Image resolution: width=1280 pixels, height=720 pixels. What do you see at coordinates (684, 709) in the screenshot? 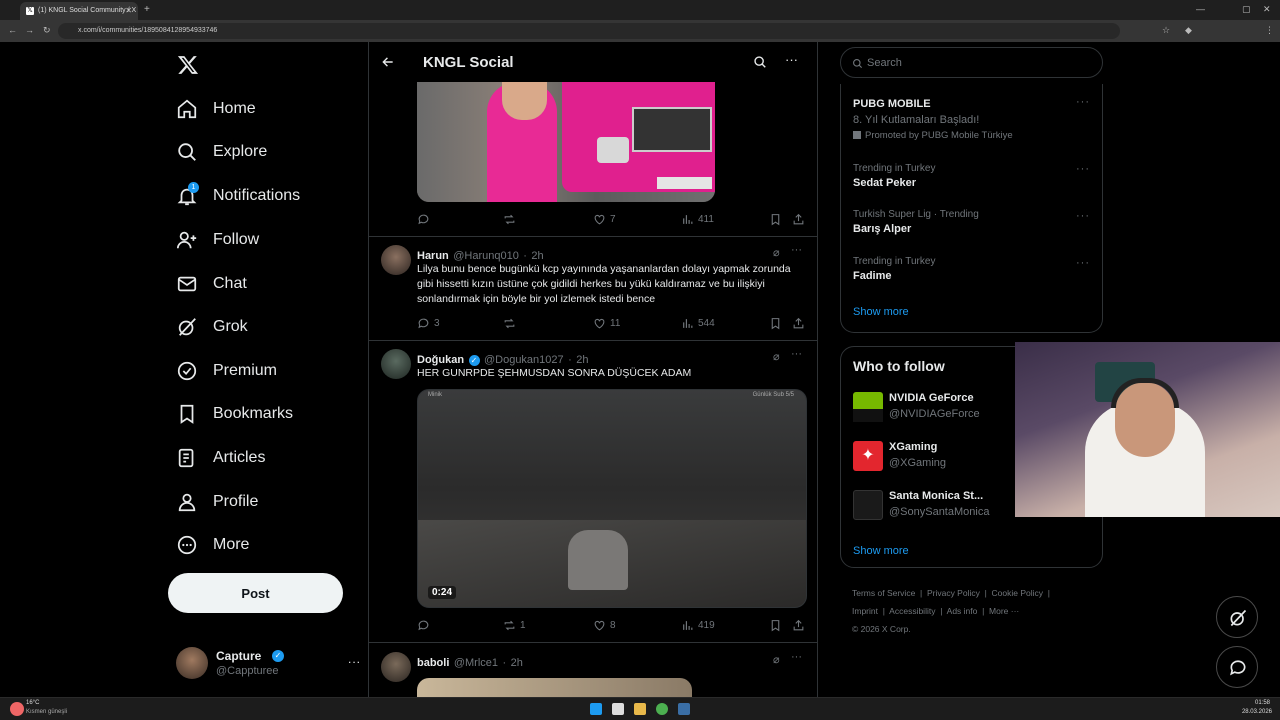
I see `steam-icon` at bounding box center [684, 709].